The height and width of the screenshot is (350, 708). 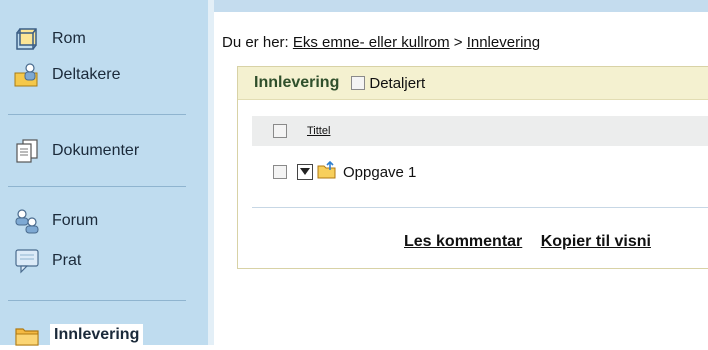 What do you see at coordinates (327, 172) in the screenshot?
I see `folder-upload-icon` at bounding box center [327, 172].